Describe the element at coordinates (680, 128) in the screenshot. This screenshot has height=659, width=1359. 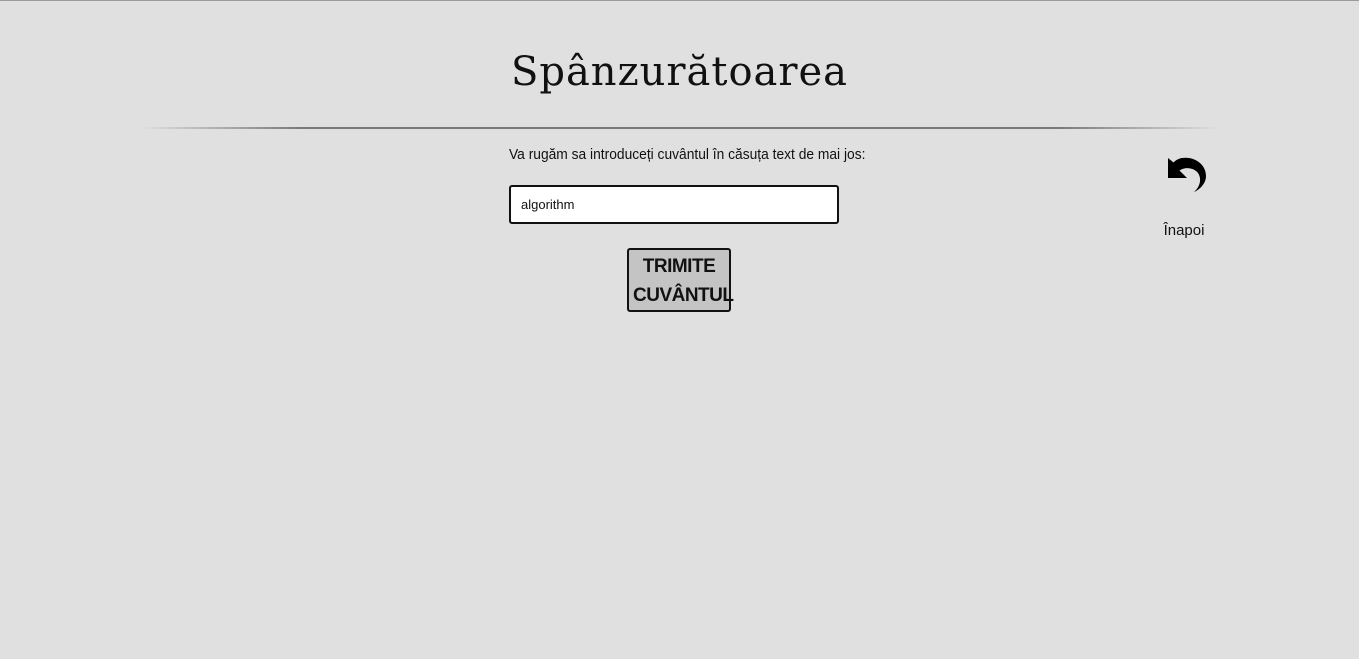
I see `title-divider` at that location.